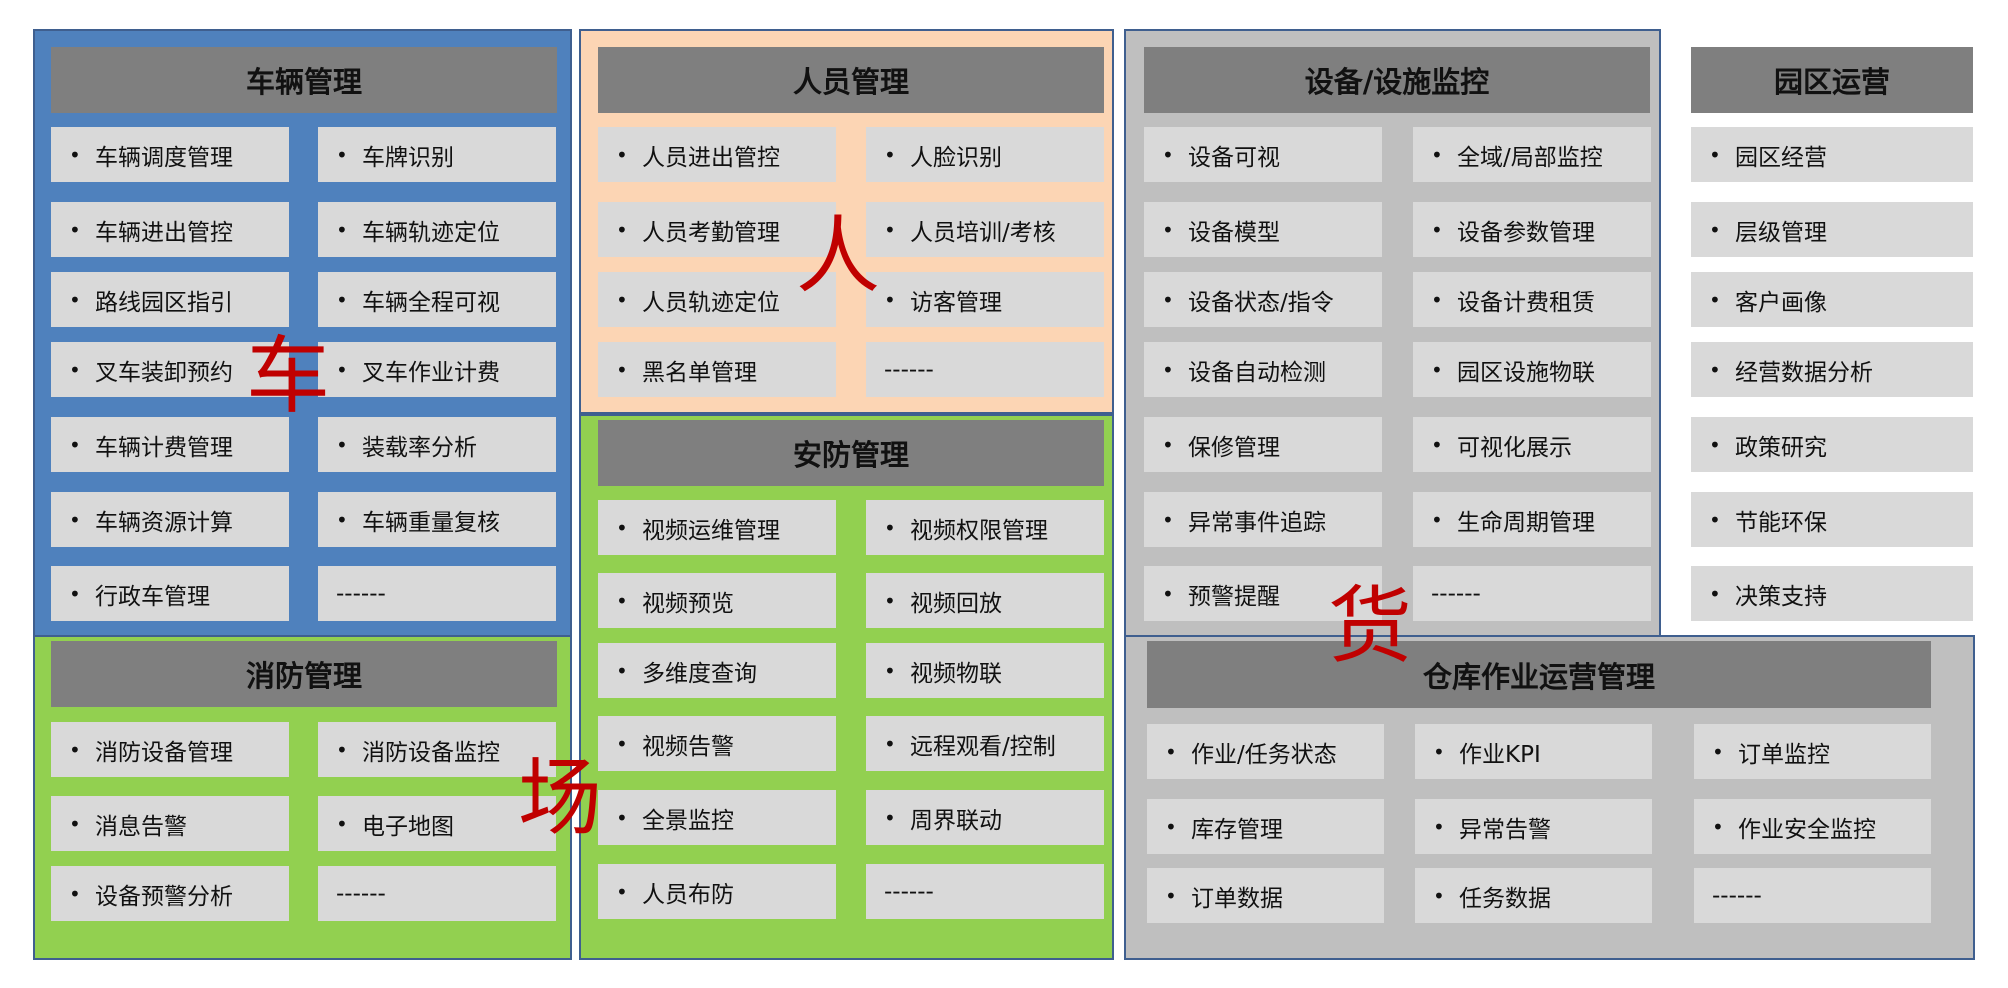  What do you see at coordinates (1456, 593) in the screenshot?
I see `equipment-item-label: ------` at bounding box center [1456, 593].